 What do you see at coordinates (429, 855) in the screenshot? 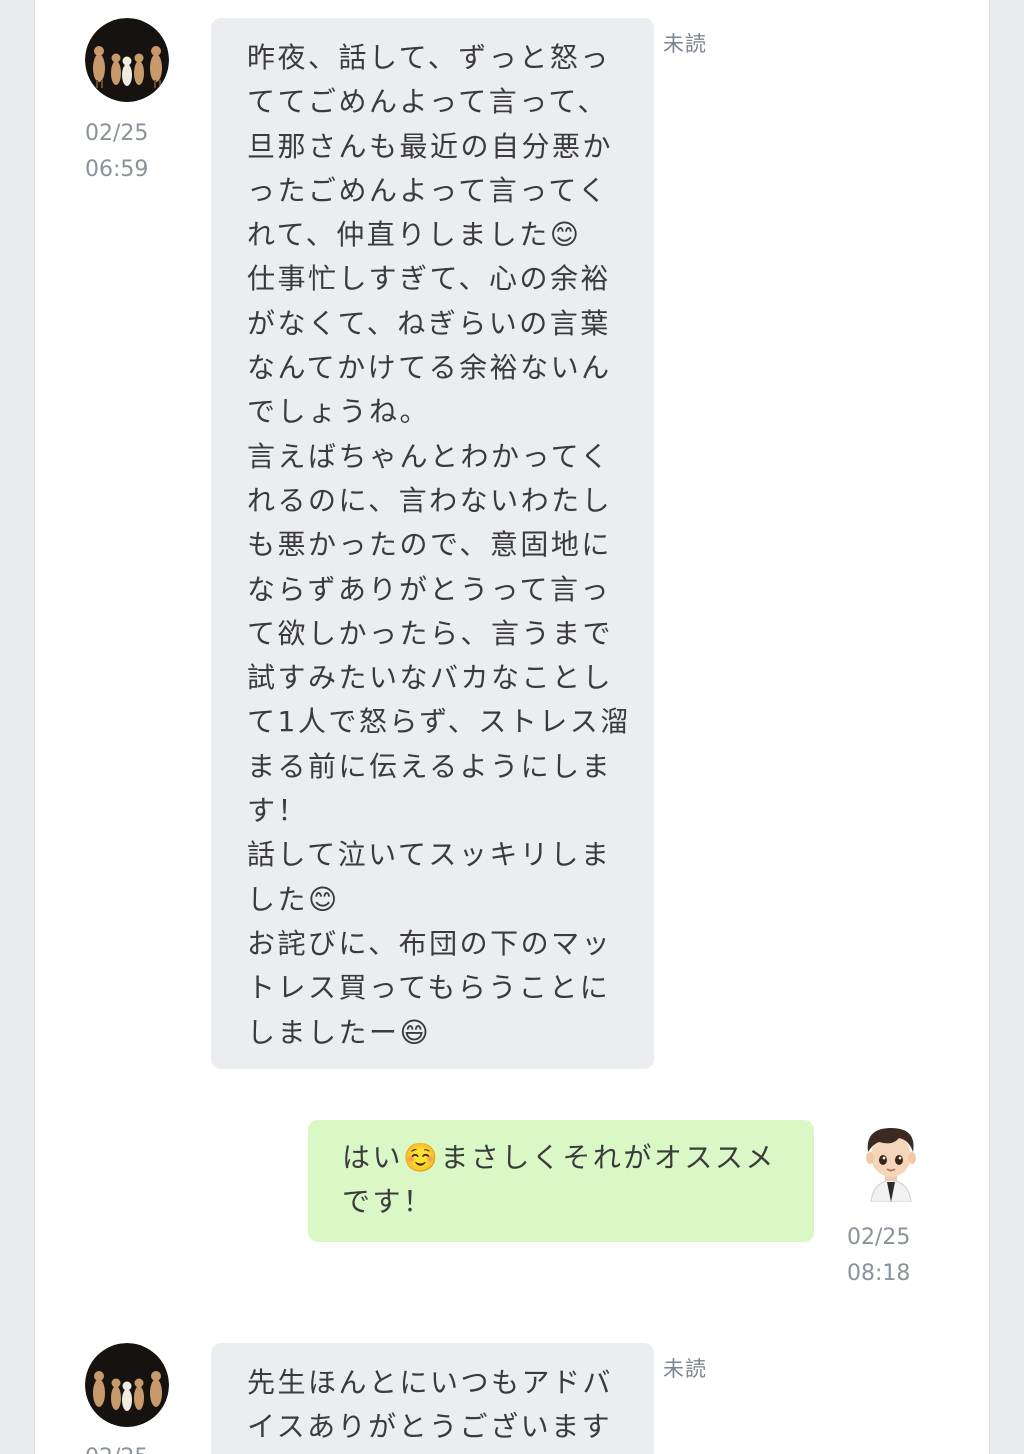
I see `message-line: 話して泣いてスッキリしま` at bounding box center [429, 855].